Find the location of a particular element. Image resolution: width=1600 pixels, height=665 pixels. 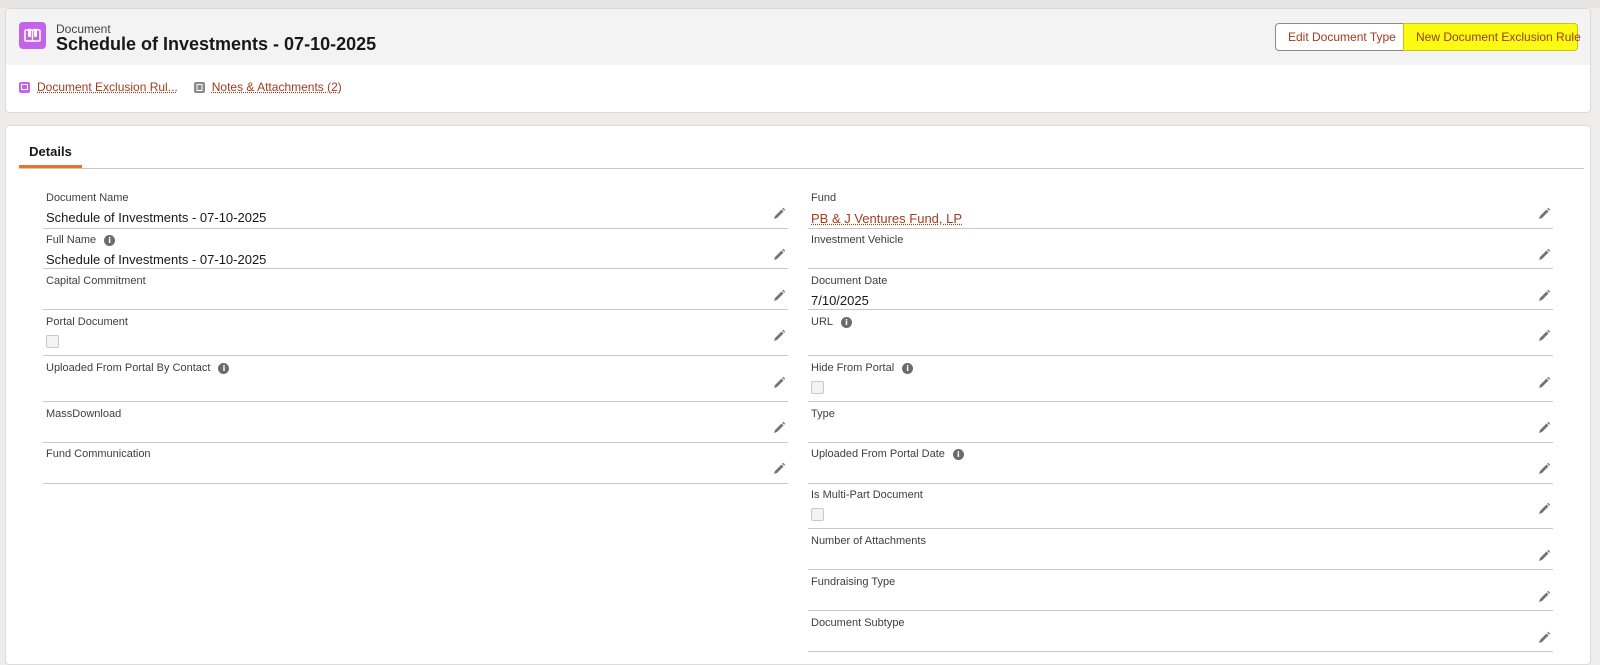

field-mass-download: MassDownload is located at coordinates (415, 425).